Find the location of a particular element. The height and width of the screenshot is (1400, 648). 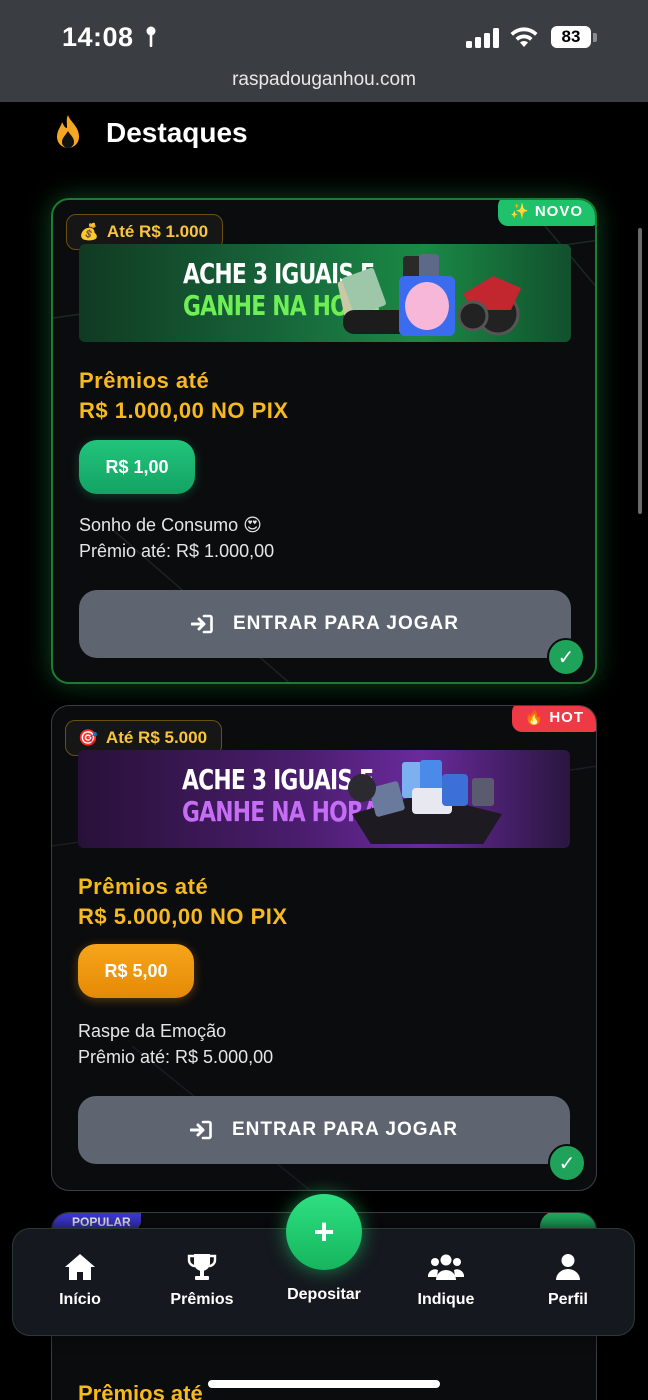

money-bag-icon: 💰 is located at coordinates (89, 232).